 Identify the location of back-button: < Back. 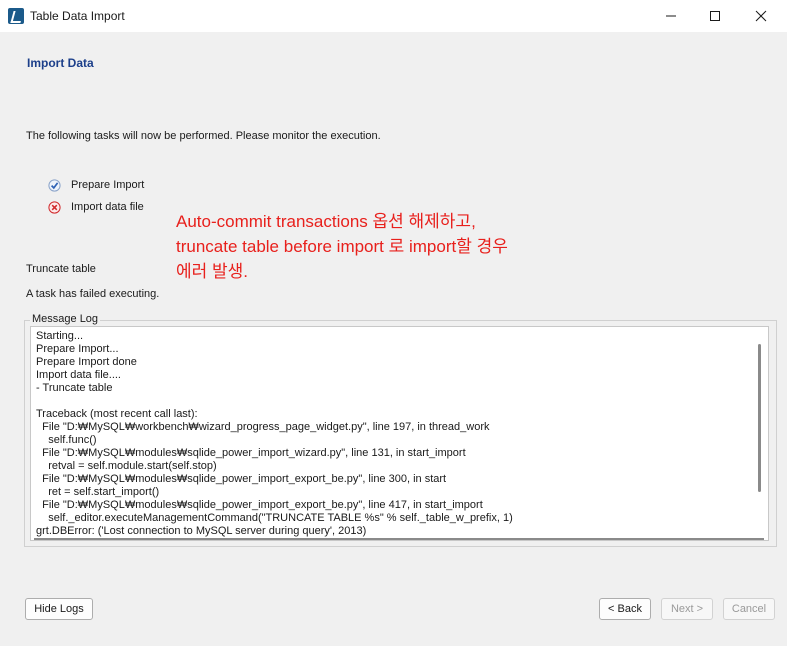
(625, 609).